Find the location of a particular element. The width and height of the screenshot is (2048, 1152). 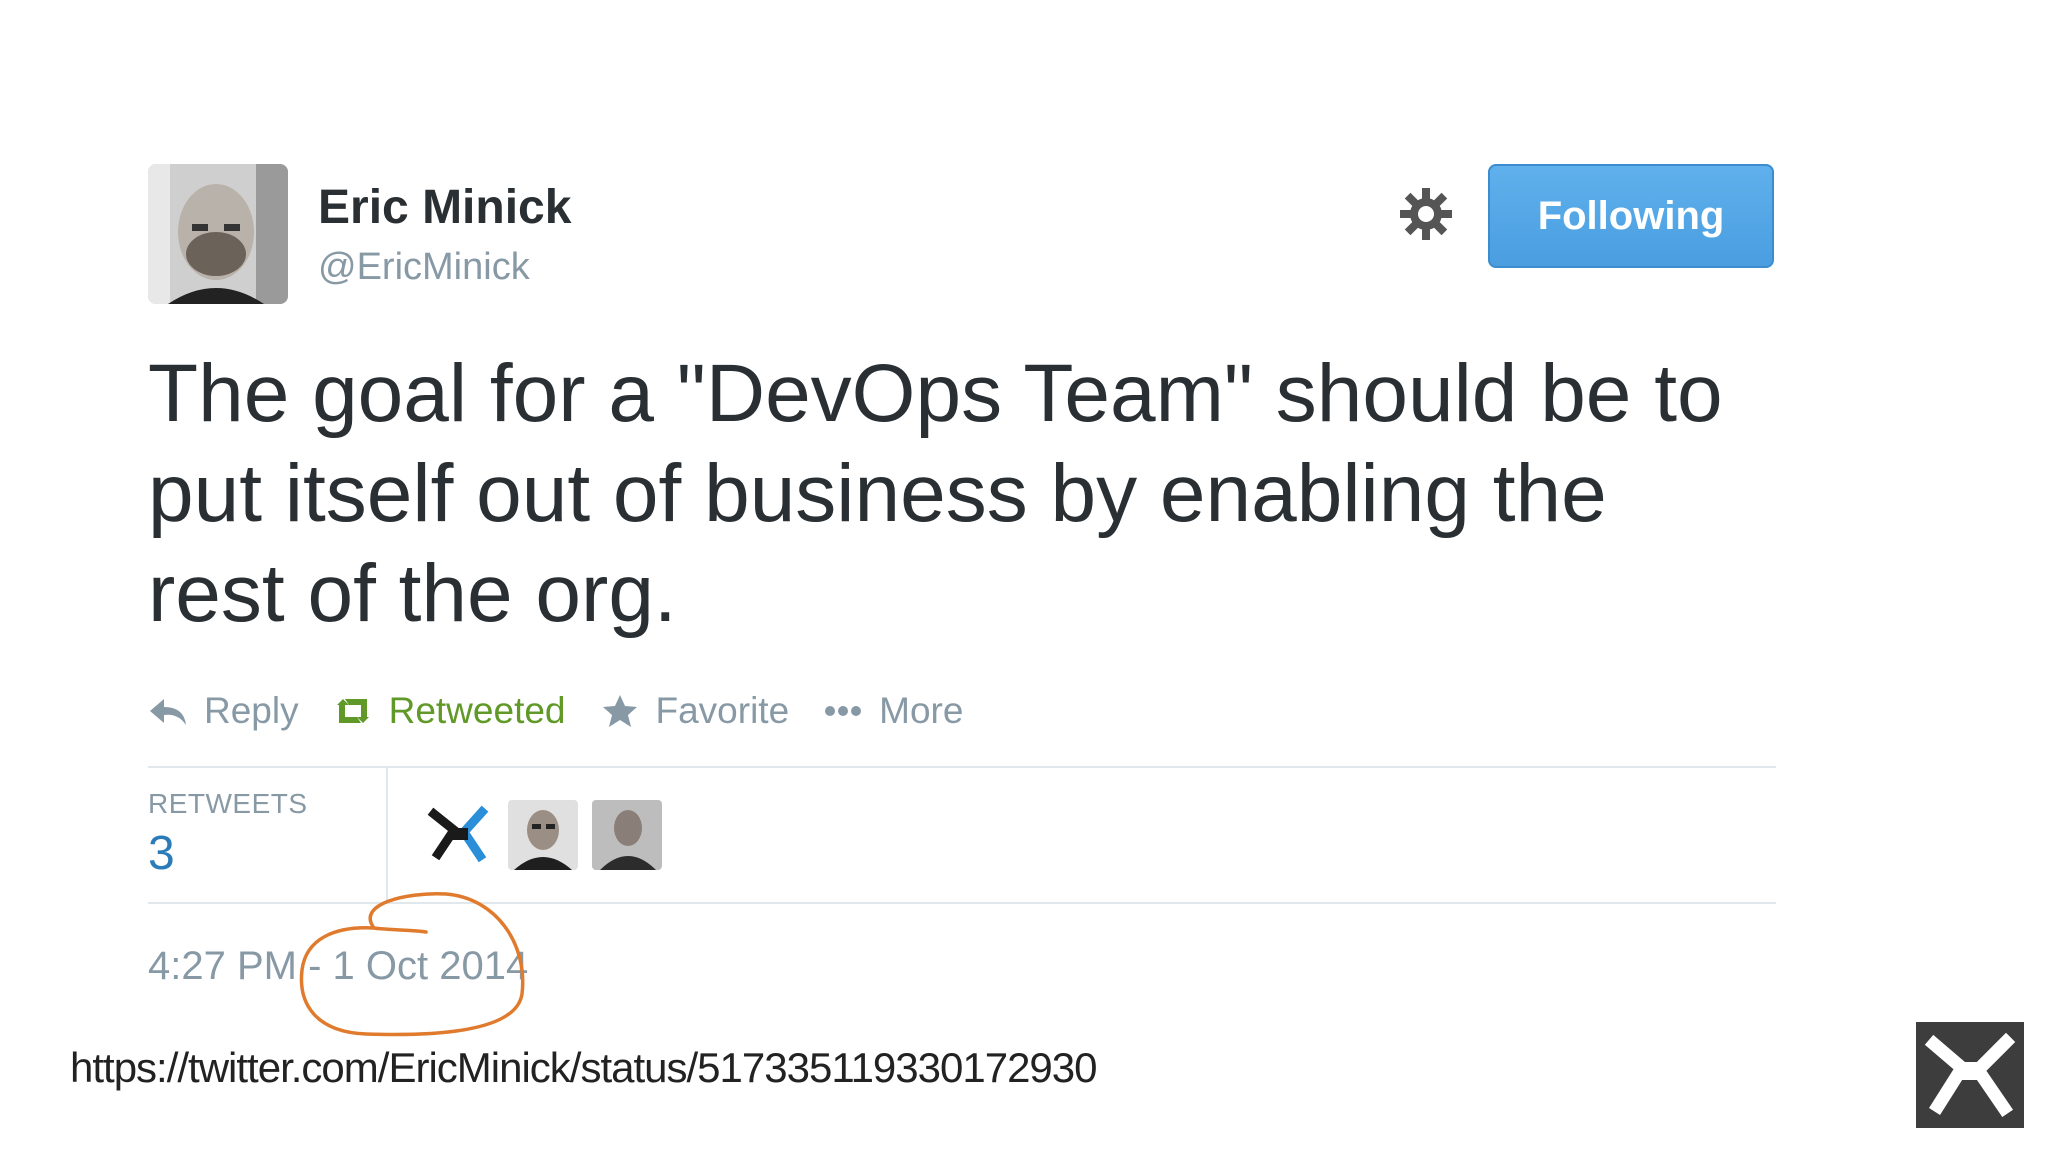

more-button: More is located at coordinates (893, 711).